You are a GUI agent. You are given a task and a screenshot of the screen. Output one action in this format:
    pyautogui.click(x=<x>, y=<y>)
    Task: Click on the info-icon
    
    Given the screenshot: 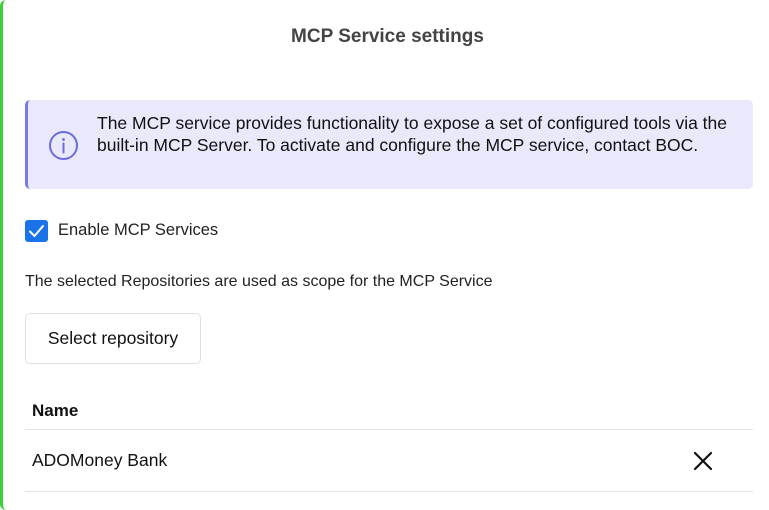 What is the action you would take?
    pyautogui.click(x=63, y=145)
    